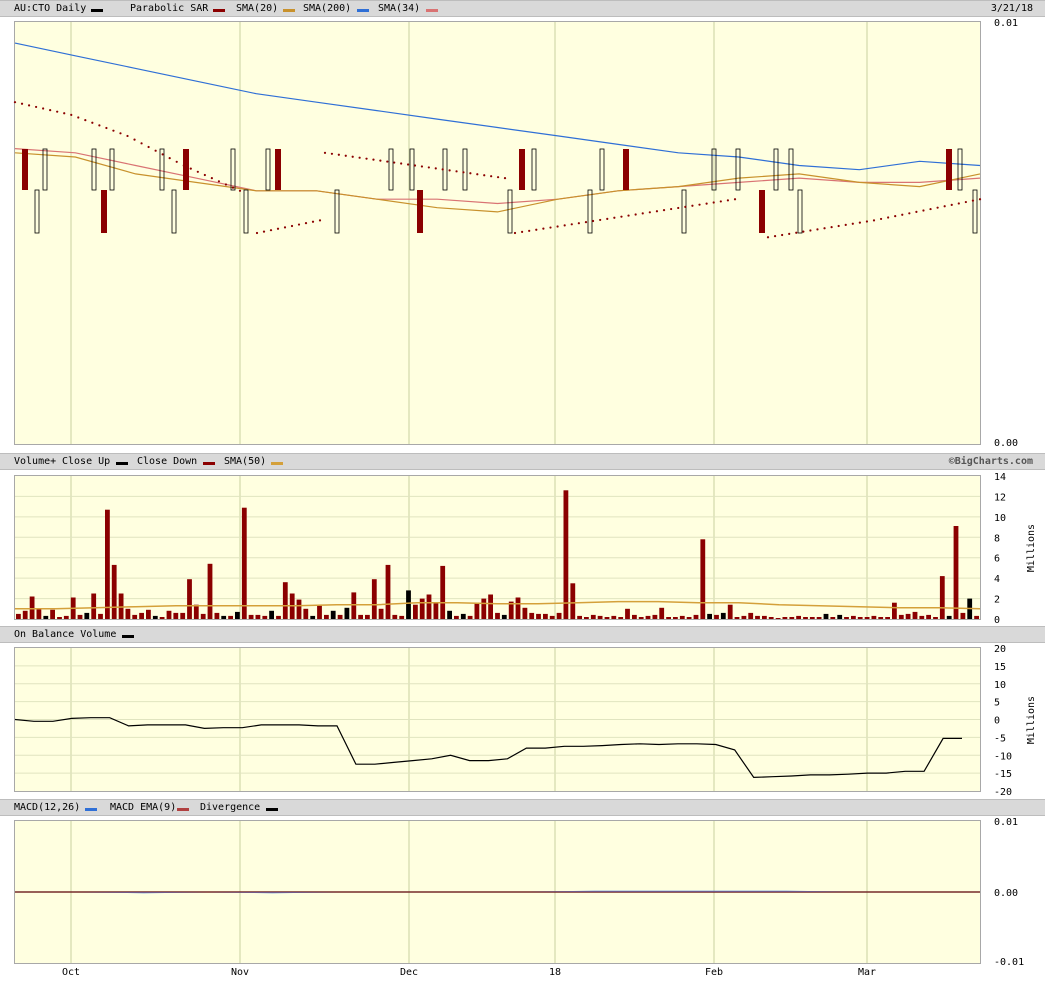 This screenshot has height=981, width=1045. Describe the element at coordinates (240, 972) in the screenshot. I see `x-axis-label: Nov` at that location.